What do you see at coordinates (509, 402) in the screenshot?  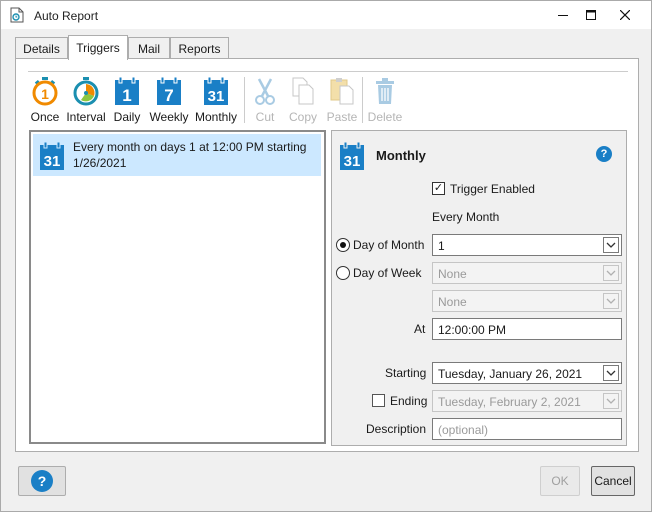 I see `ending-date-value: Tuesday, February 2, 2021` at bounding box center [509, 402].